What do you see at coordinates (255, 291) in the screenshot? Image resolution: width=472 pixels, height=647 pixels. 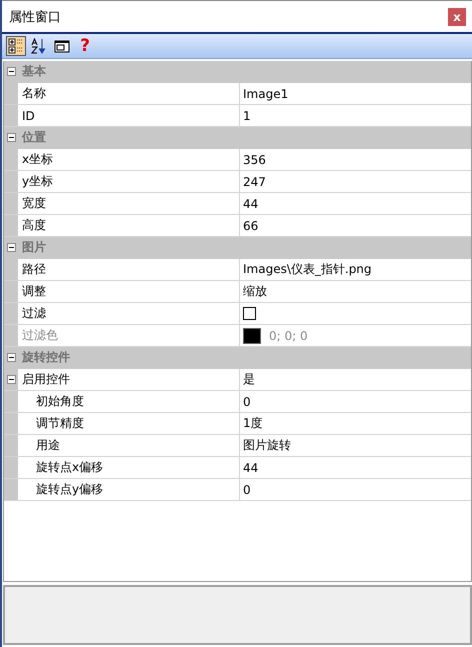 I see `property-value: 缩放` at bounding box center [255, 291].